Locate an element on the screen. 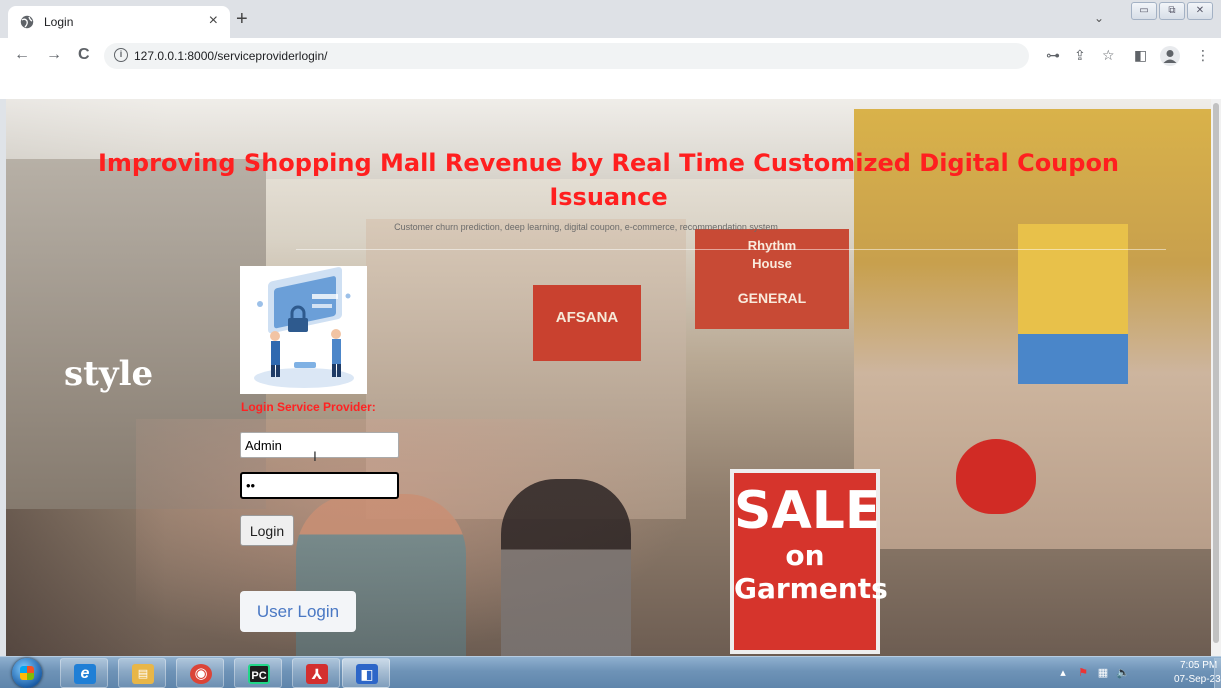 This screenshot has width=1221, height=688. general-sign: GENERAL is located at coordinates (772, 298).